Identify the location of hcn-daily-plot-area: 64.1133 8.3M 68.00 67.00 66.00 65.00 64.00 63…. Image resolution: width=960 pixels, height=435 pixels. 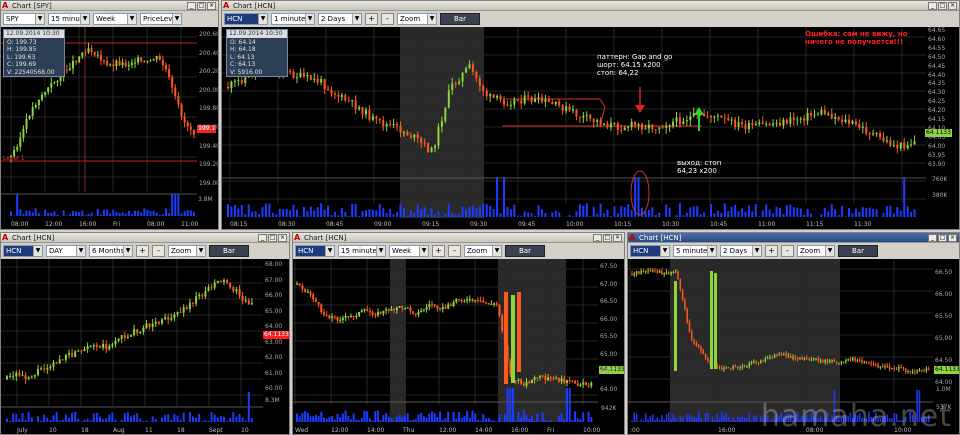
(145, 346).